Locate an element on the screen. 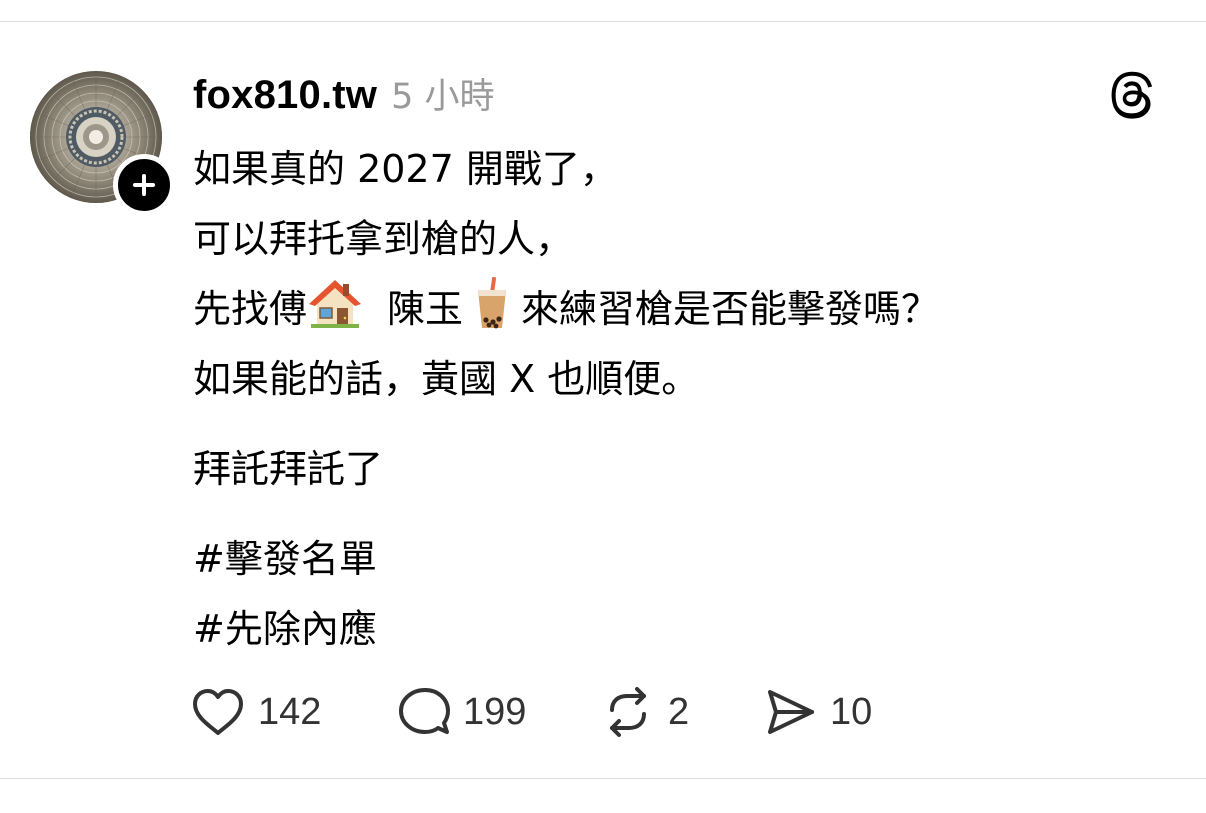 The height and width of the screenshot is (813, 1206). repost-count: 2 is located at coordinates (679, 711).